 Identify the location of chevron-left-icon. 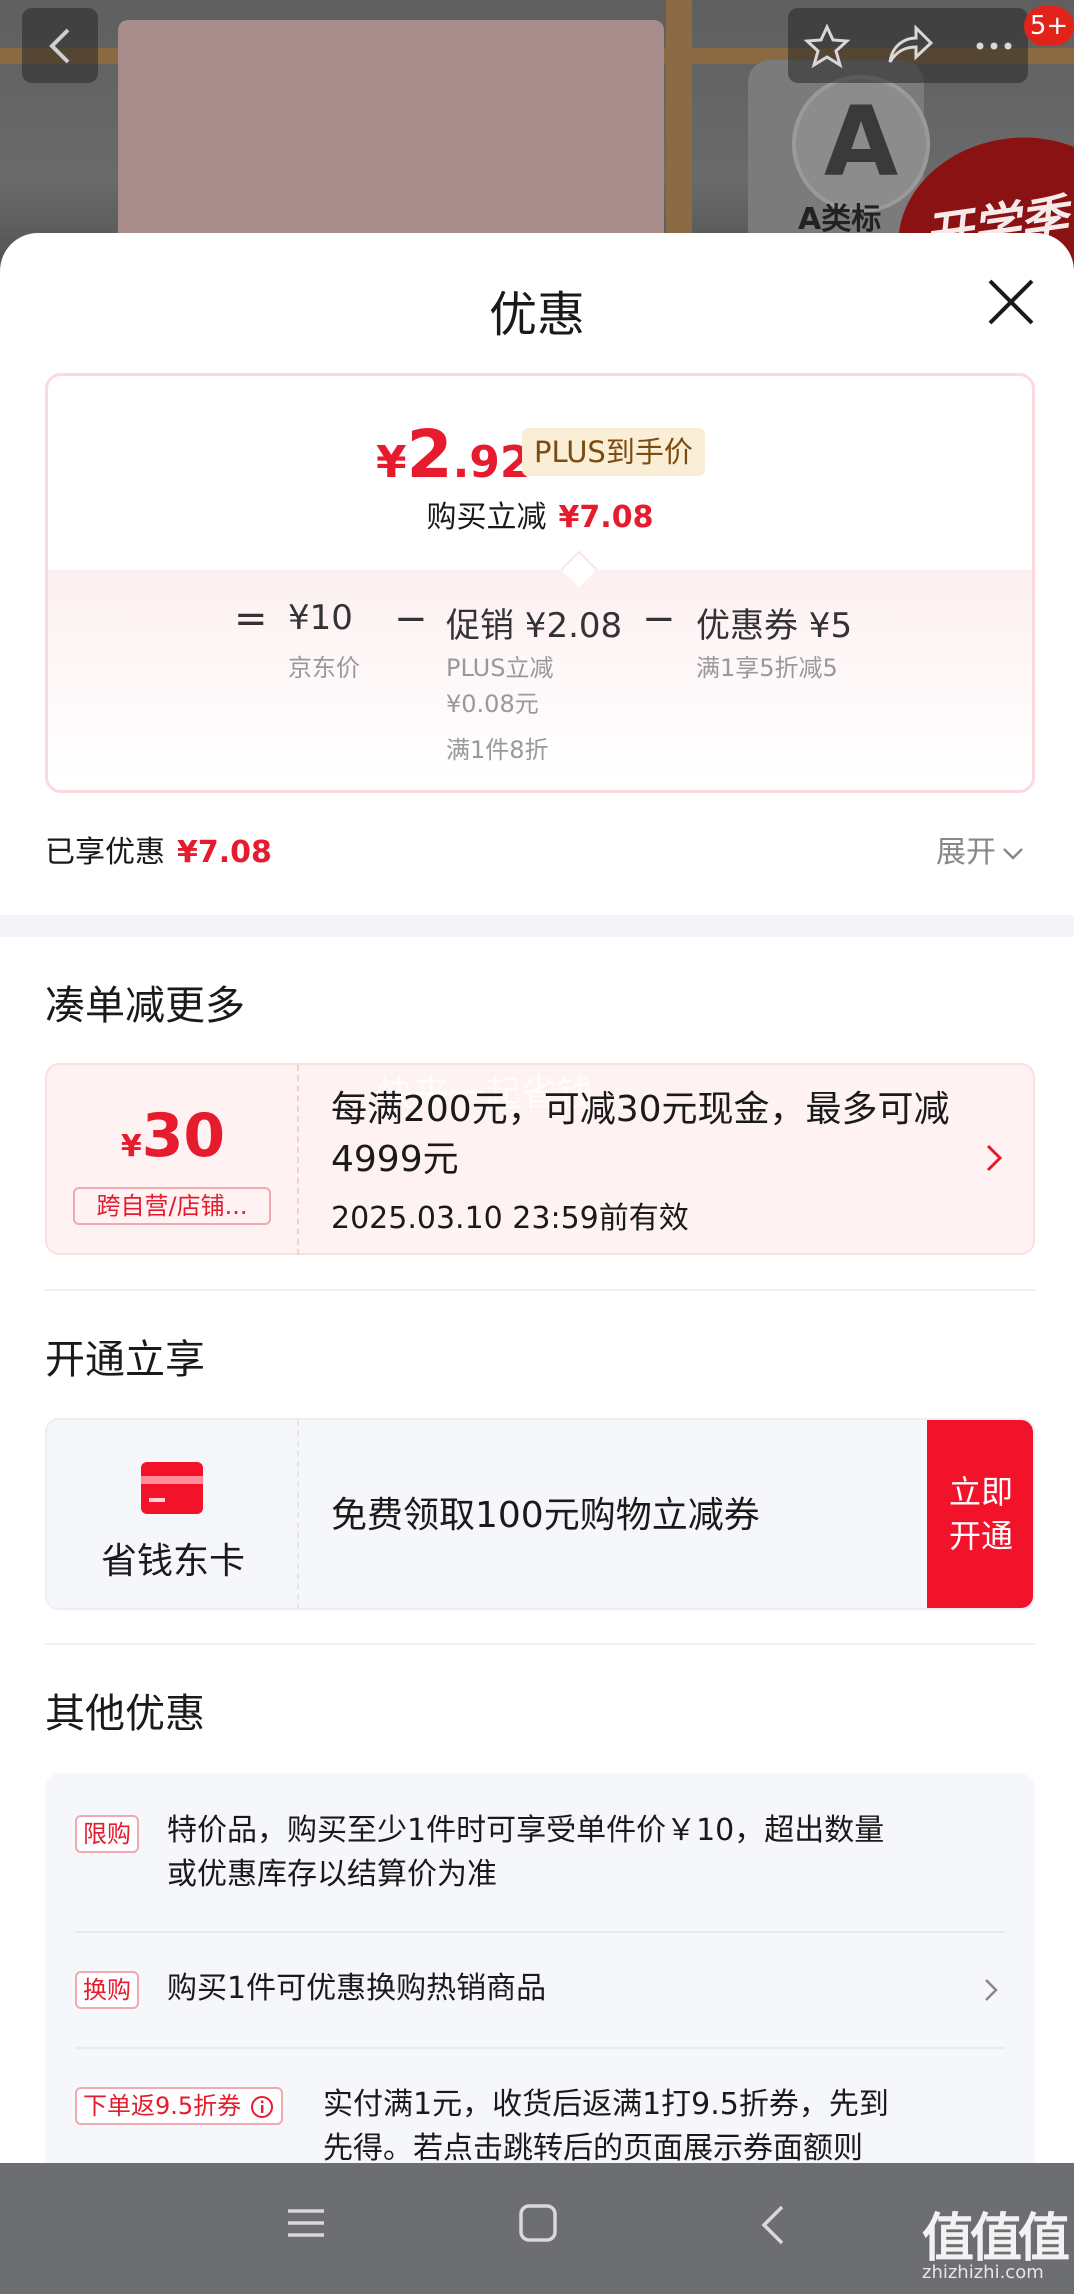
(59, 46).